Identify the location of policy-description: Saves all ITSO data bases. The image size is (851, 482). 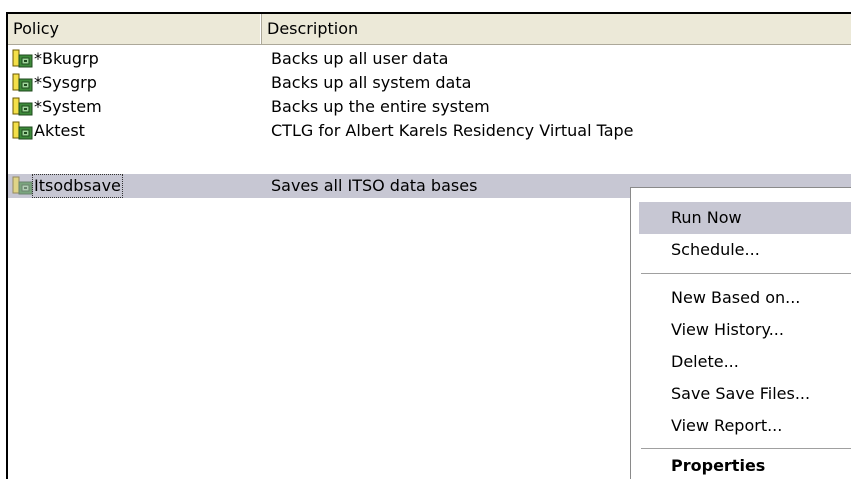
(374, 185).